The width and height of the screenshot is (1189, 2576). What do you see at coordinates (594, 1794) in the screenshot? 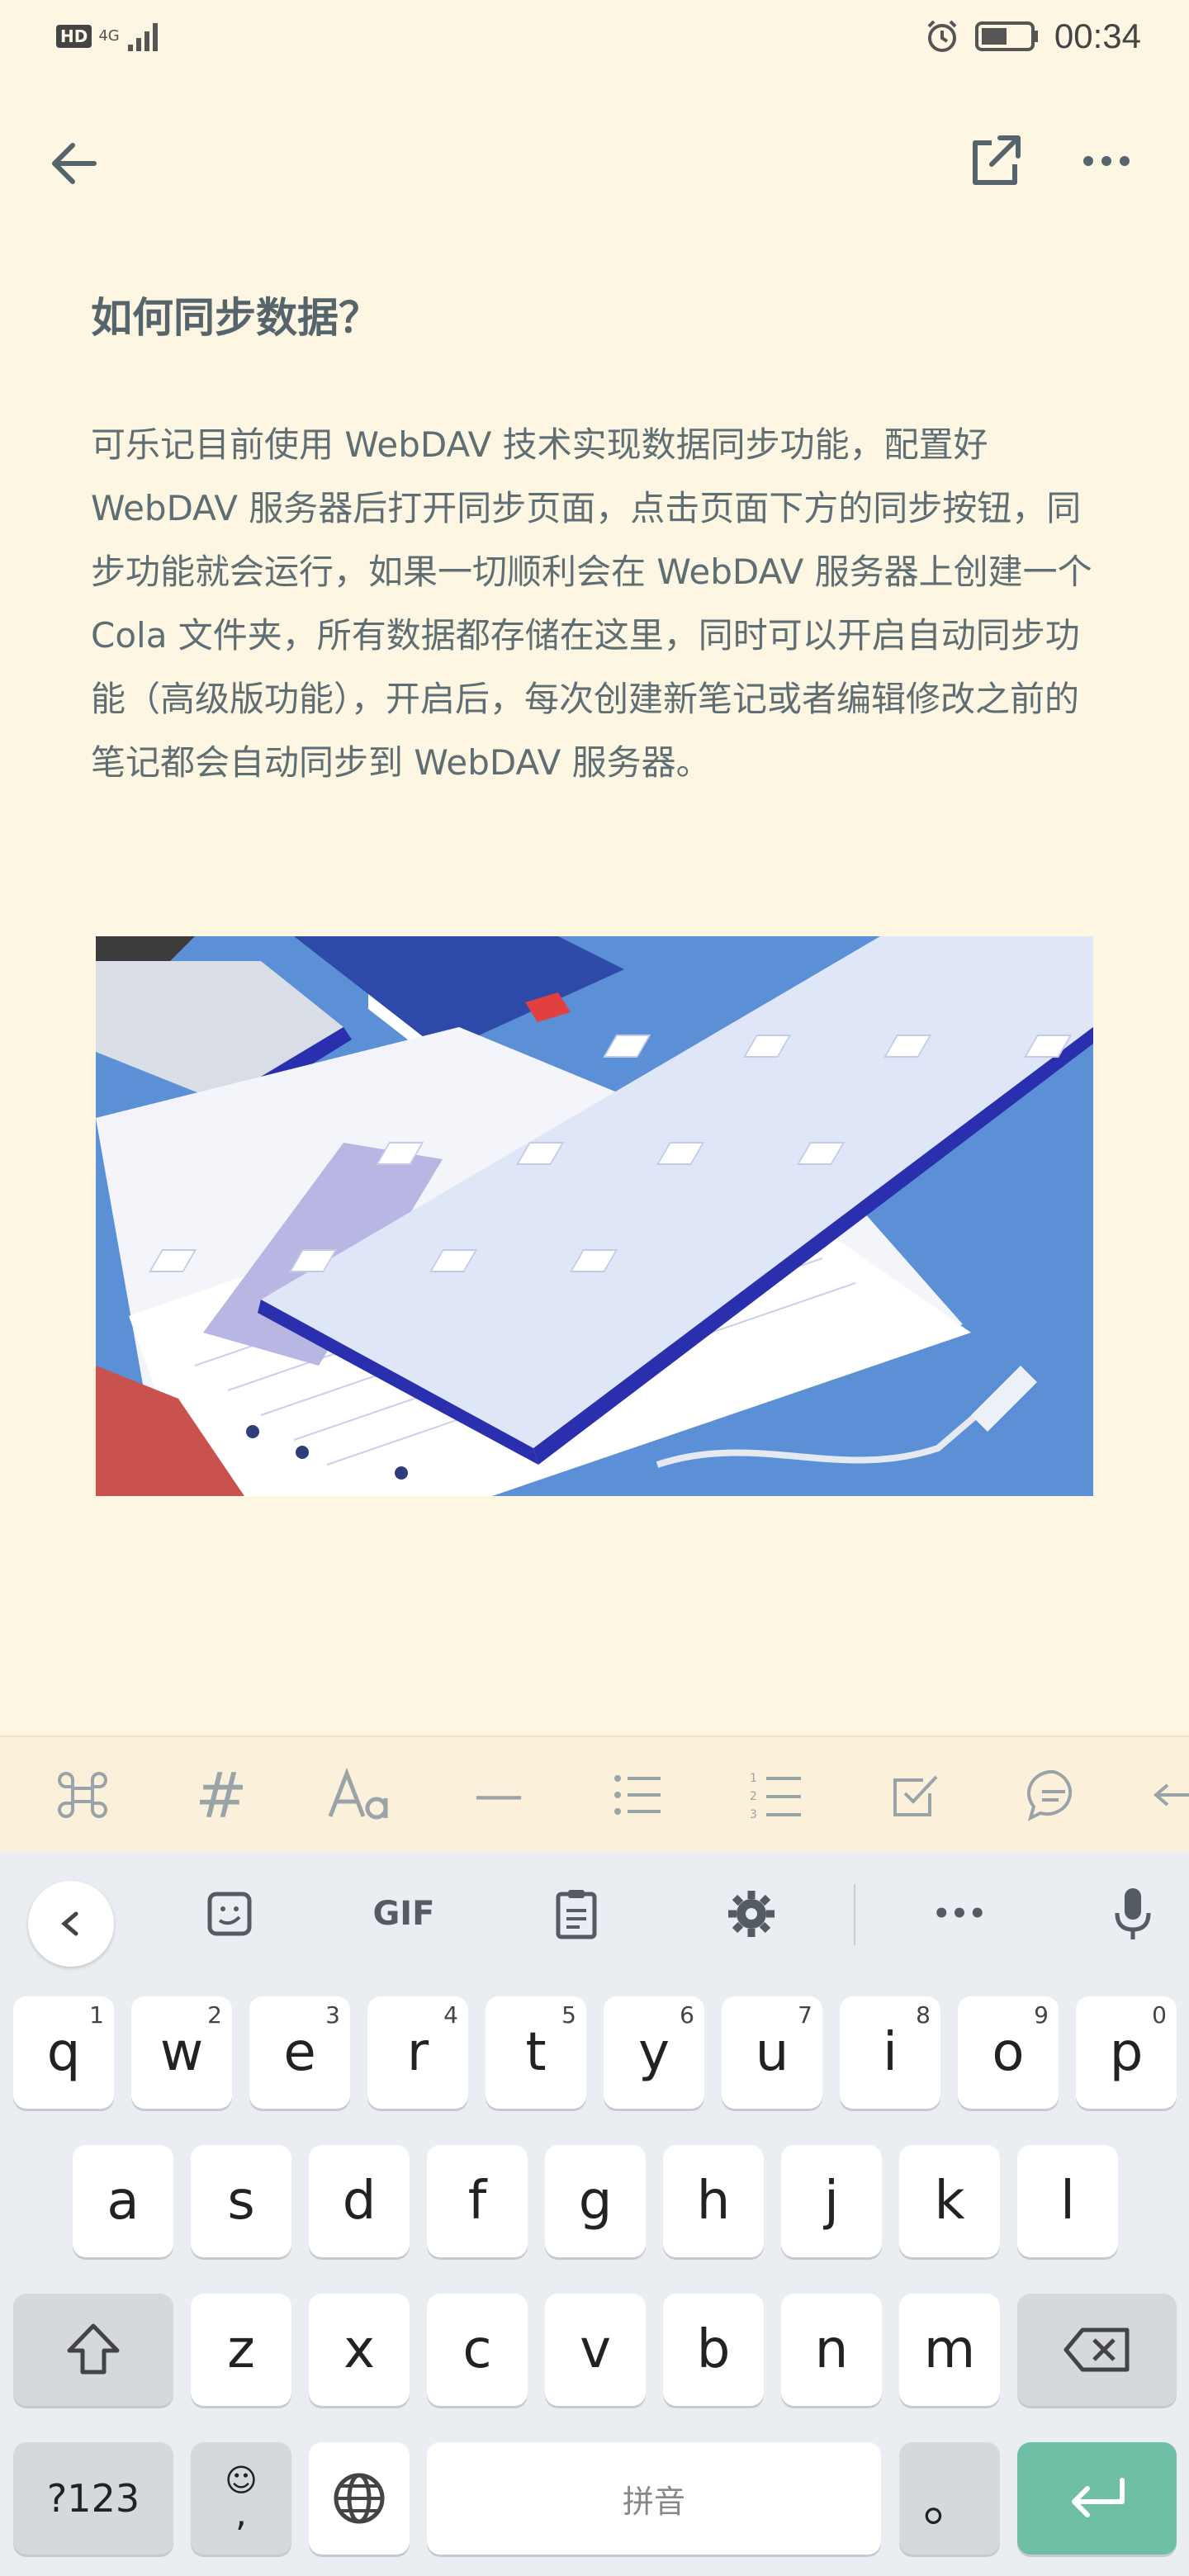
I see `markdown-toolbar: # — 1 2 3` at bounding box center [594, 1794].